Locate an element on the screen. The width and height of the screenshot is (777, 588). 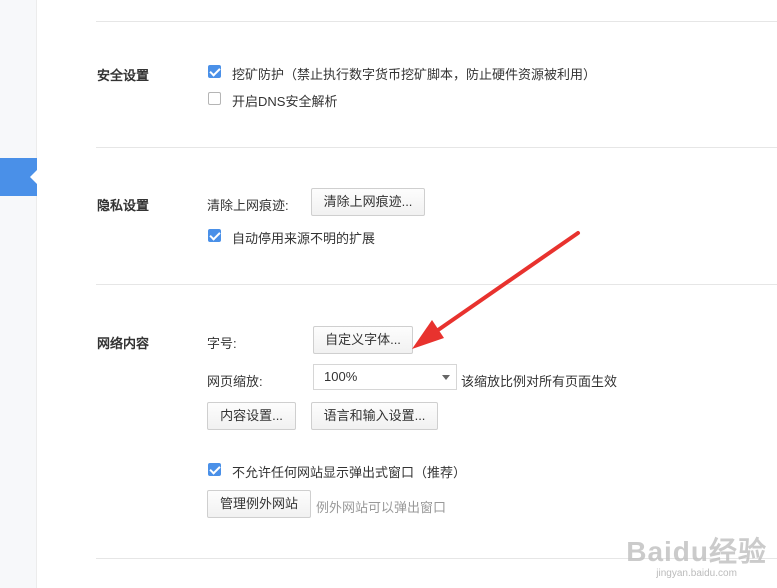
manage-exceptions-button: 管理例外网站 is located at coordinates (259, 504).